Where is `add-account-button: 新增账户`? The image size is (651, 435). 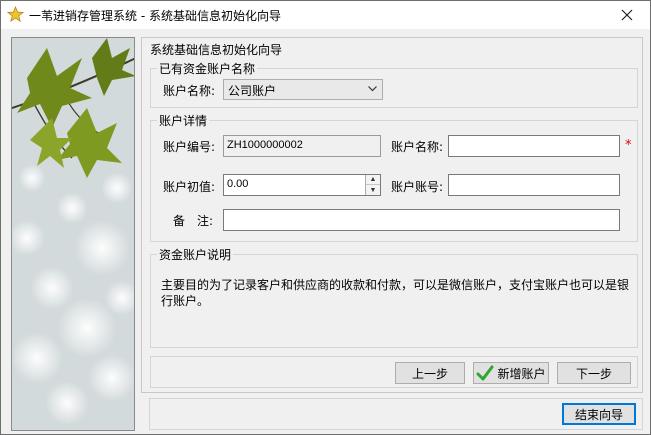
add-account-button: 新增账户 is located at coordinates (511, 373).